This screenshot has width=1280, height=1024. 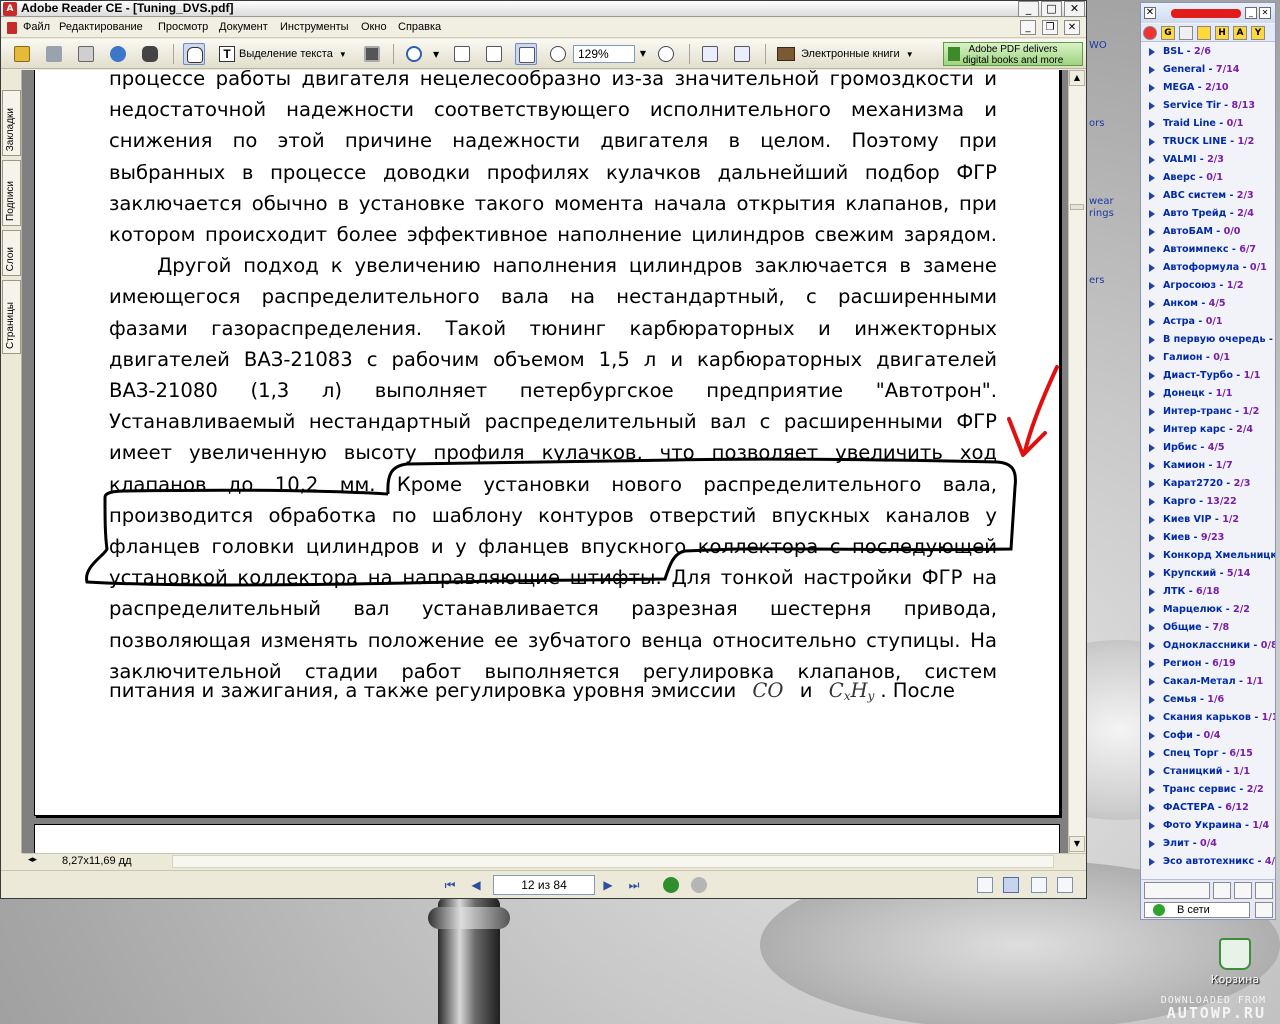 I want to click on menu-window: Окно, so click(x=374, y=27).